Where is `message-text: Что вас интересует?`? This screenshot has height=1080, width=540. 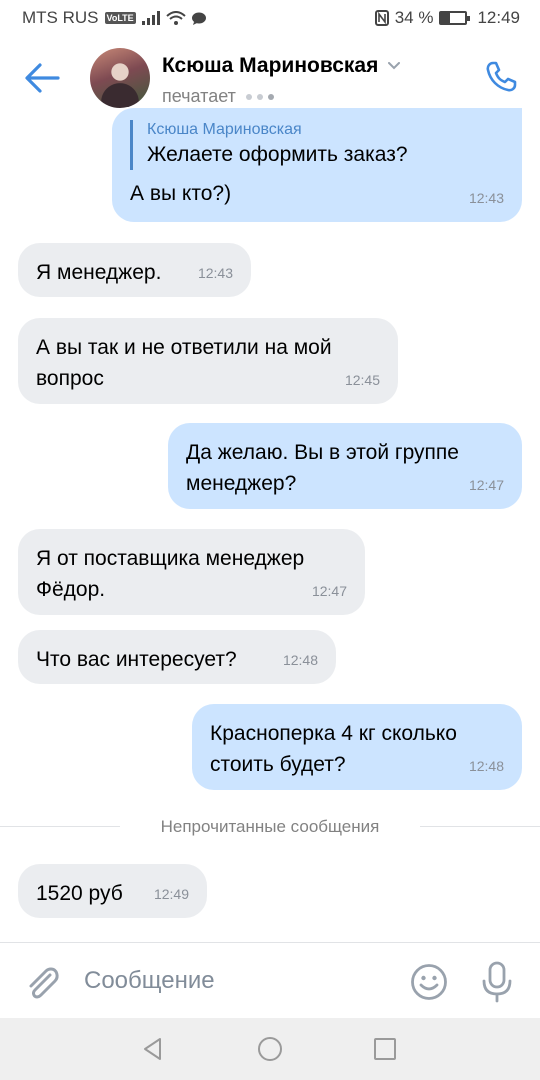 message-text: Что вас интересует? is located at coordinates (136, 659).